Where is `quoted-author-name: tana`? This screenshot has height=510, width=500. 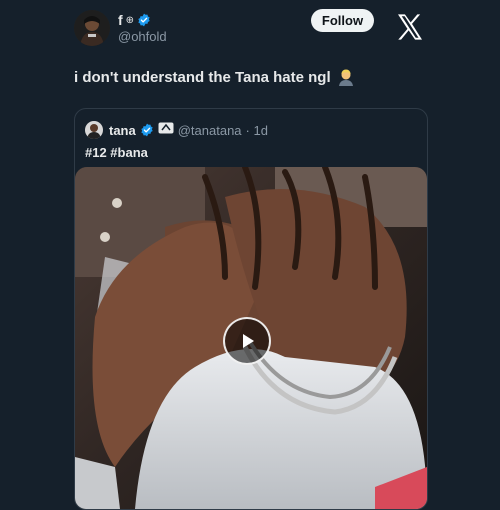
quoted-author-name: tana is located at coordinates (122, 130).